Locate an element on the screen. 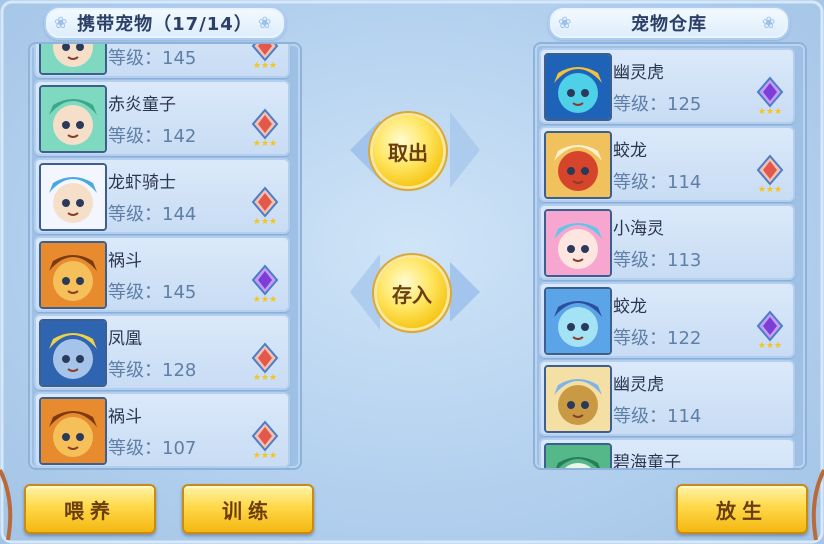 This screenshot has height=544, width=824. pet-card: 幽灵虎等级：125 ★★★ is located at coordinates (667, 86).